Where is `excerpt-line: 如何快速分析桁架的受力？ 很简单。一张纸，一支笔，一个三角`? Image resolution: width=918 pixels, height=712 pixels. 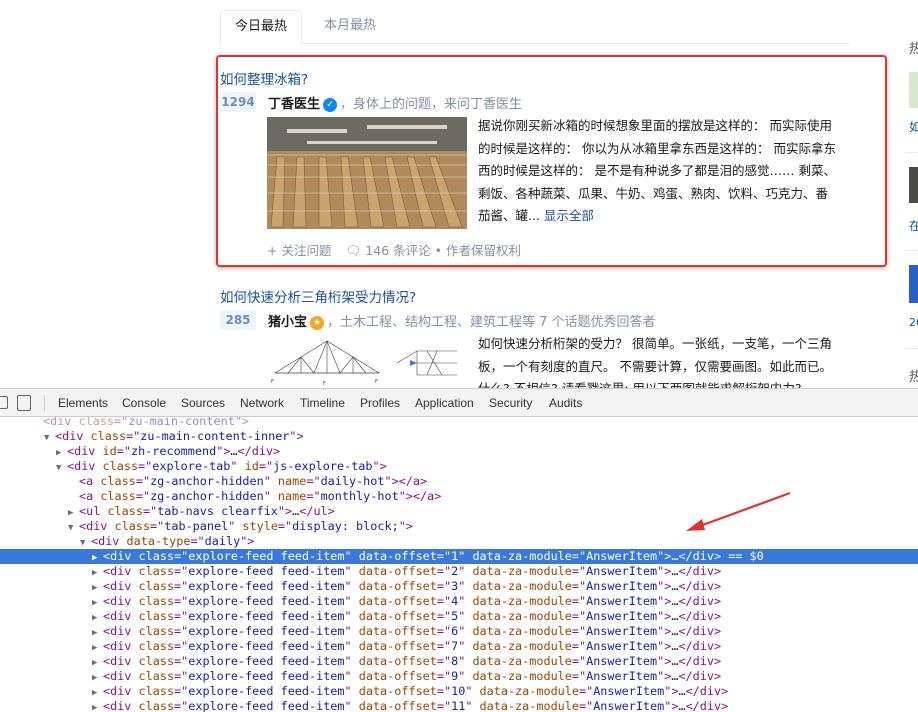
excerpt-line: 如何快速分析桁架的受力？ 很简单。一张纸，一支笔，一个三角 is located at coordinates (655, 343).